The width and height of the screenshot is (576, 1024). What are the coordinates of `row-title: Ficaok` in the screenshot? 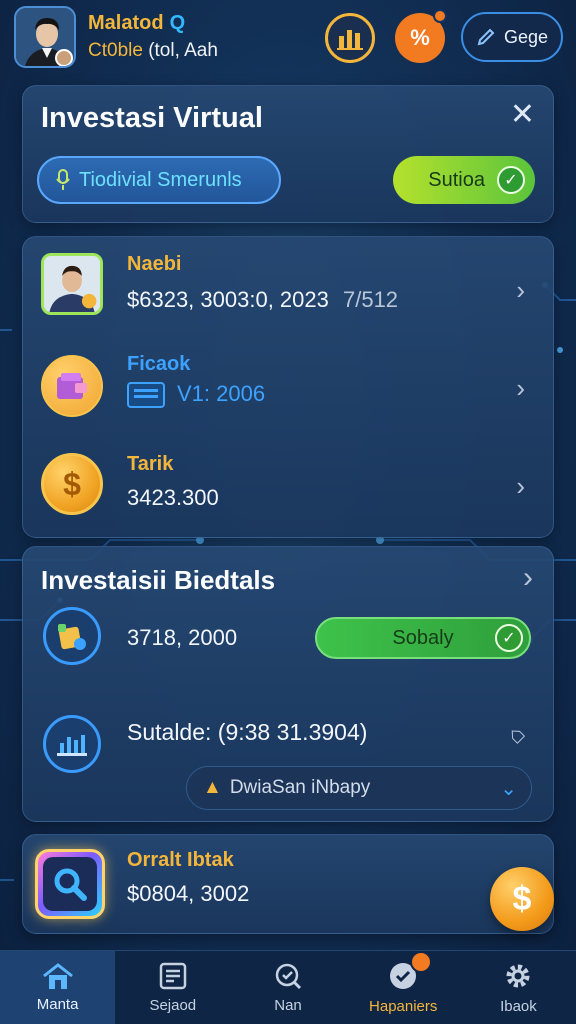 It's located at (159, 364).